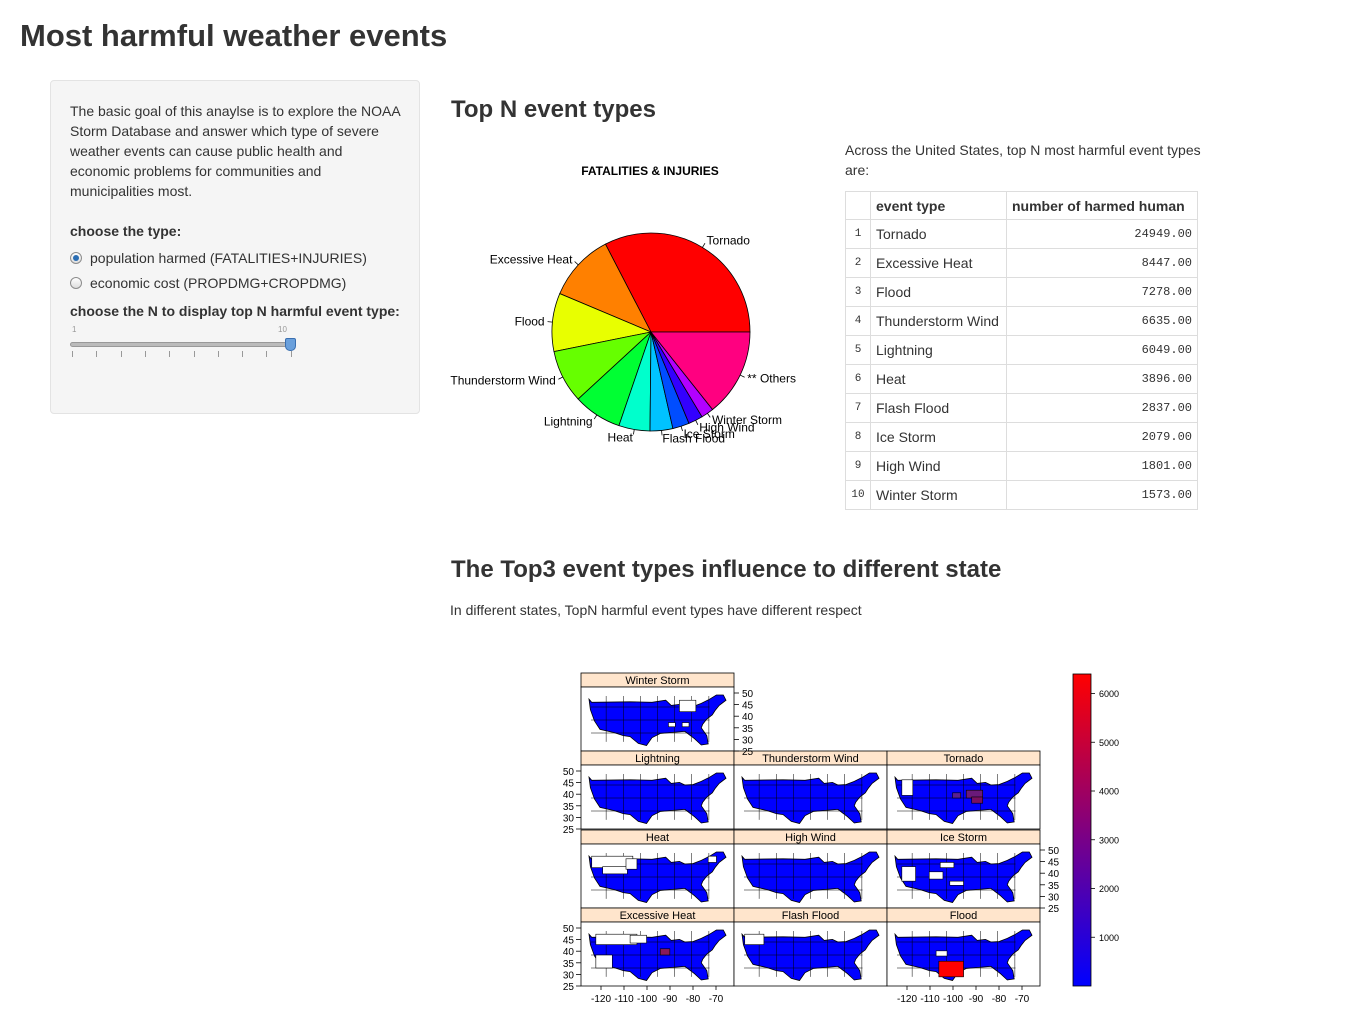 The width and height of the screenshot is (1349, 1030). Describe the element at coordinates (228, 257) in the screenshot. I see `radio-label: population harmed (FATALITIES+INJURIES)` at that location.